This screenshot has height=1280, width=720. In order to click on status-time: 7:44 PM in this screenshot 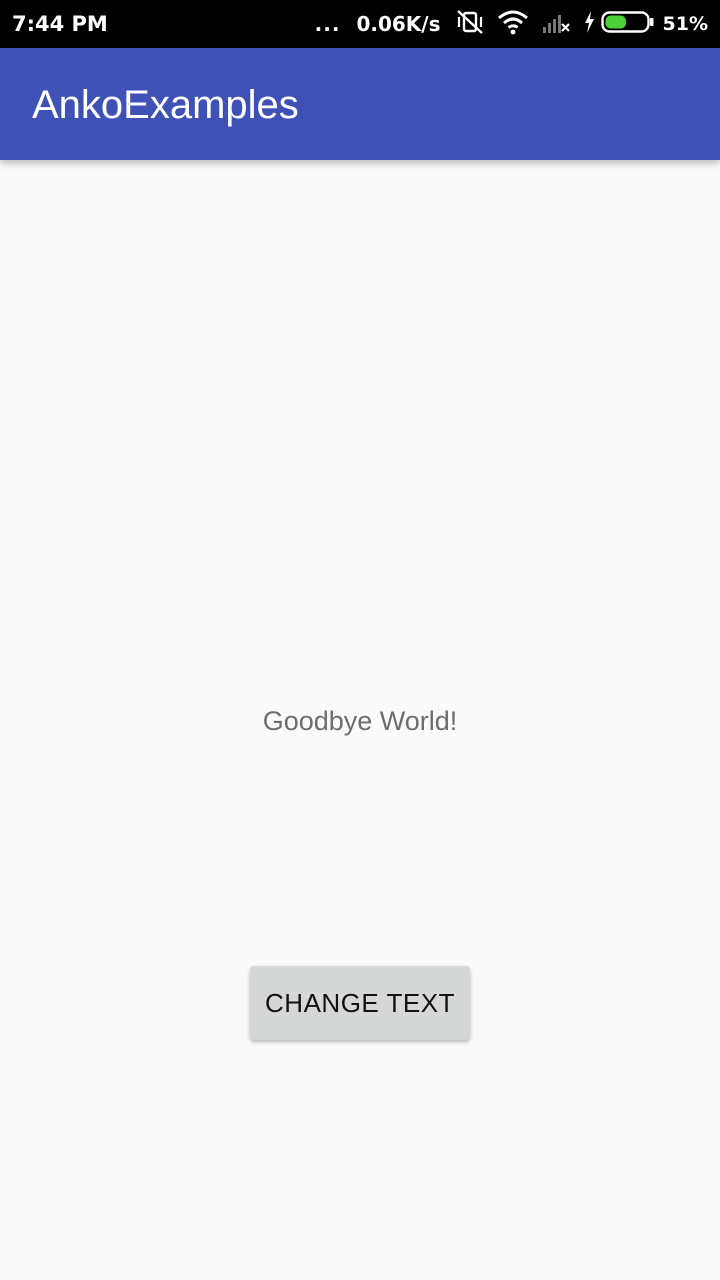, I will do `click(60, 24)`.